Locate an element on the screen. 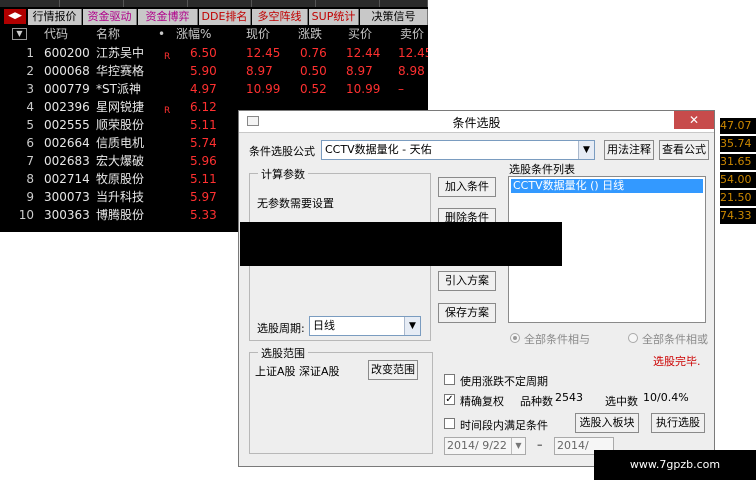 This screenshot has height=487, width=756. change-amount: 0.76 is located at coordinates (313, 53).